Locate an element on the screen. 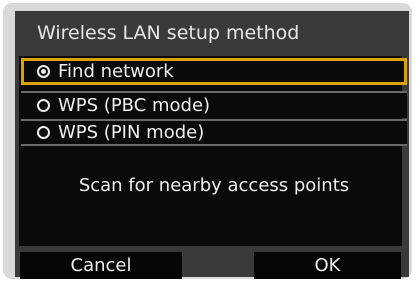  option-label: WPS (PIN mode) is located at coordinates (131, 132).